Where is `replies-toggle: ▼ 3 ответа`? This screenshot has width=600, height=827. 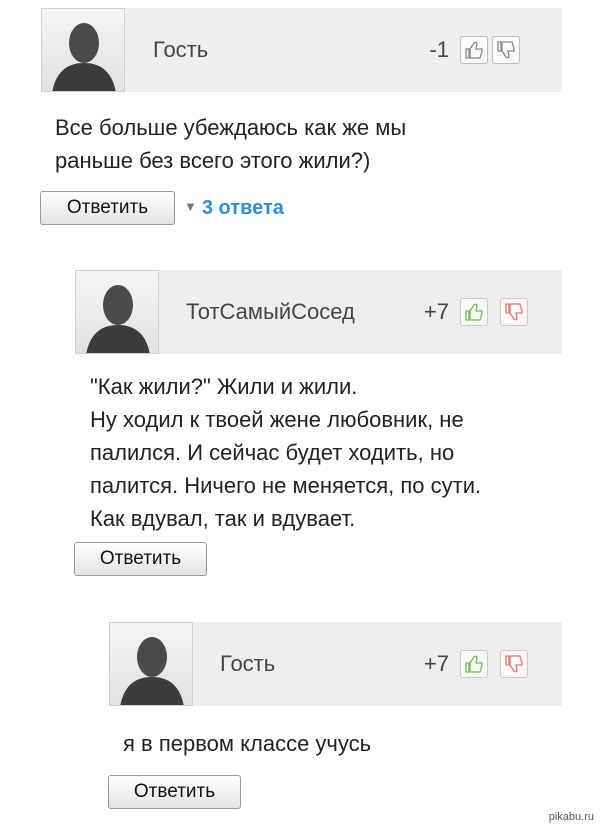 replies-toggle: ▼ 3 ответа is located at coordinates (234, 208).